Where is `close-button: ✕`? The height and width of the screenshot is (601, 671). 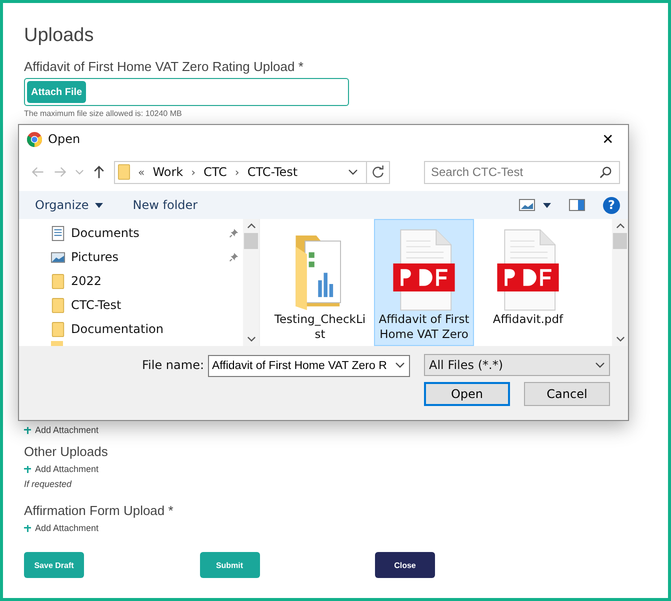 close-button: ✕ is located at coordinates (608, 139).